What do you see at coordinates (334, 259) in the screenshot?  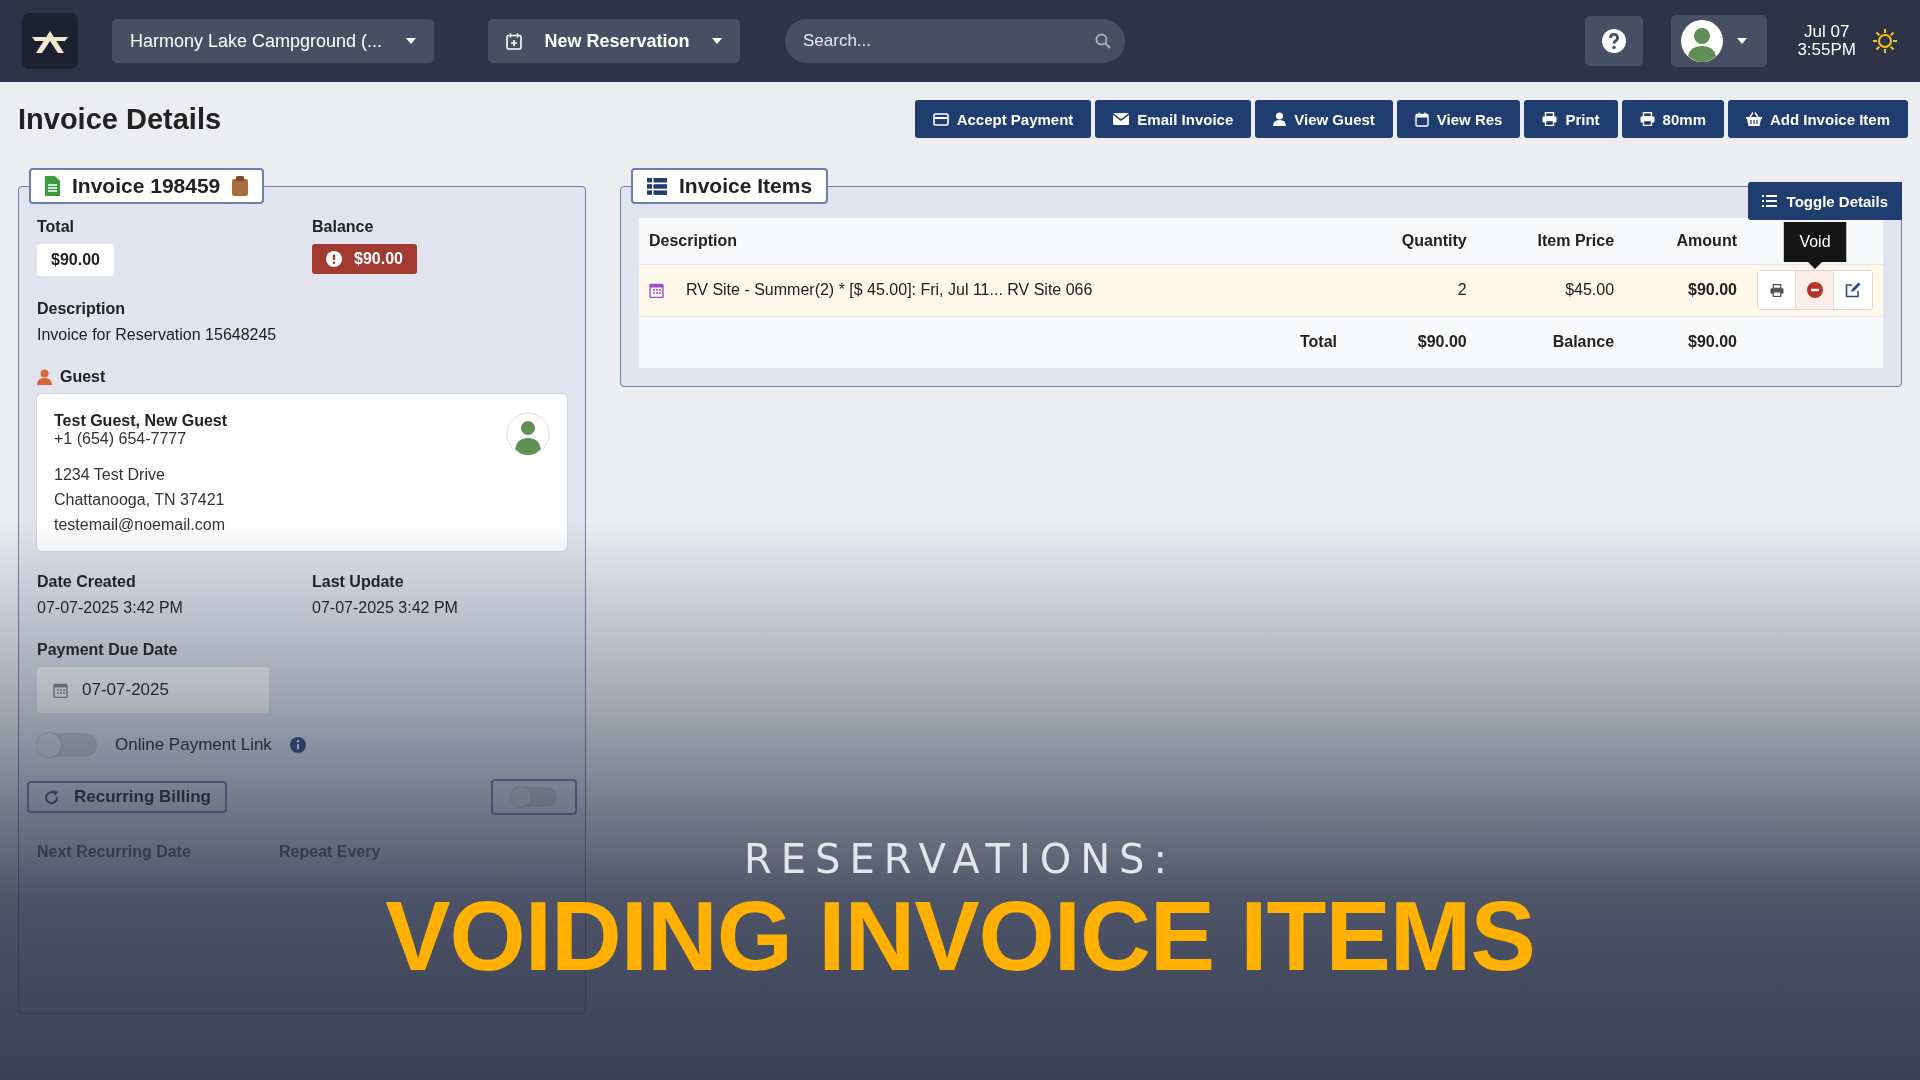 I see `alert-icon` at bounding box center [334, 259].